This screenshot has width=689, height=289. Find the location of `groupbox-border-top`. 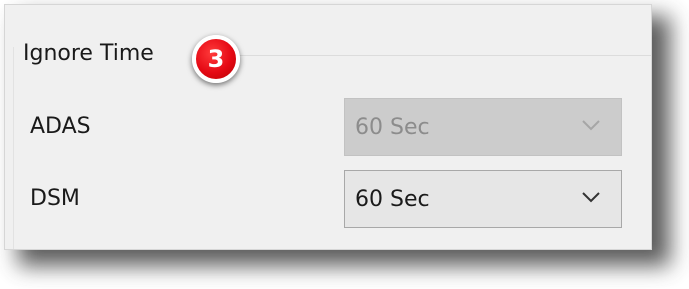

groupbox-border-top is located at coordinates (439, 55).